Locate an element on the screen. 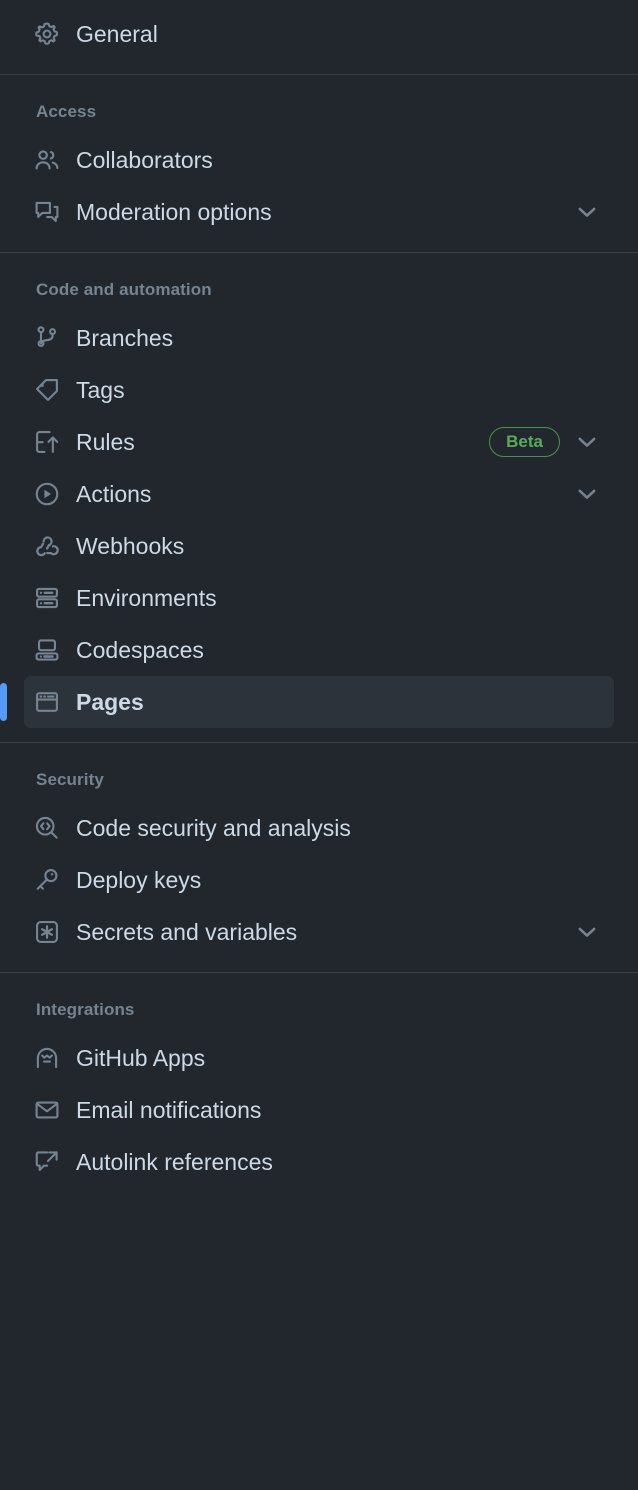  nav-group-top: General is located at coordinates (319, 37).